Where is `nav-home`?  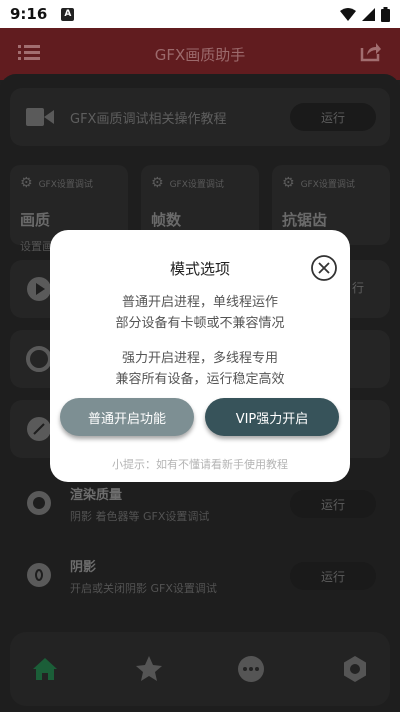
nav-home is located at coordinates (45, 669).